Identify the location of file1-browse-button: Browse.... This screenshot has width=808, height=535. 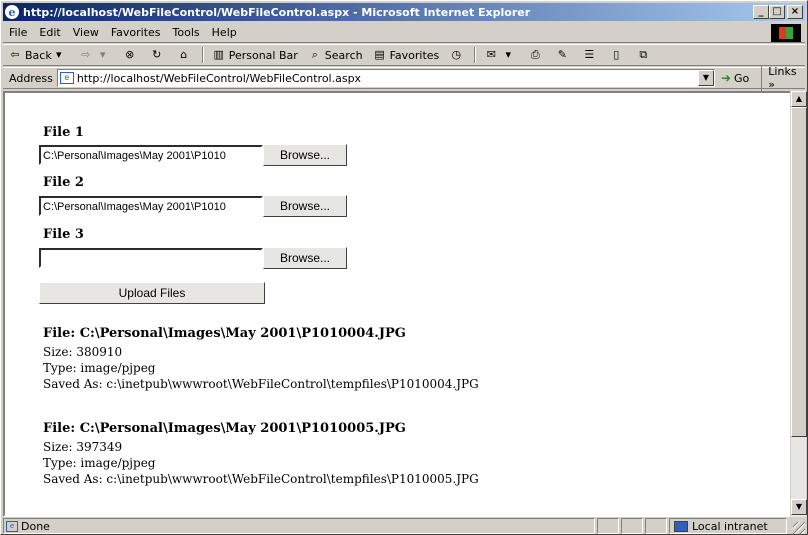
(305, 155).